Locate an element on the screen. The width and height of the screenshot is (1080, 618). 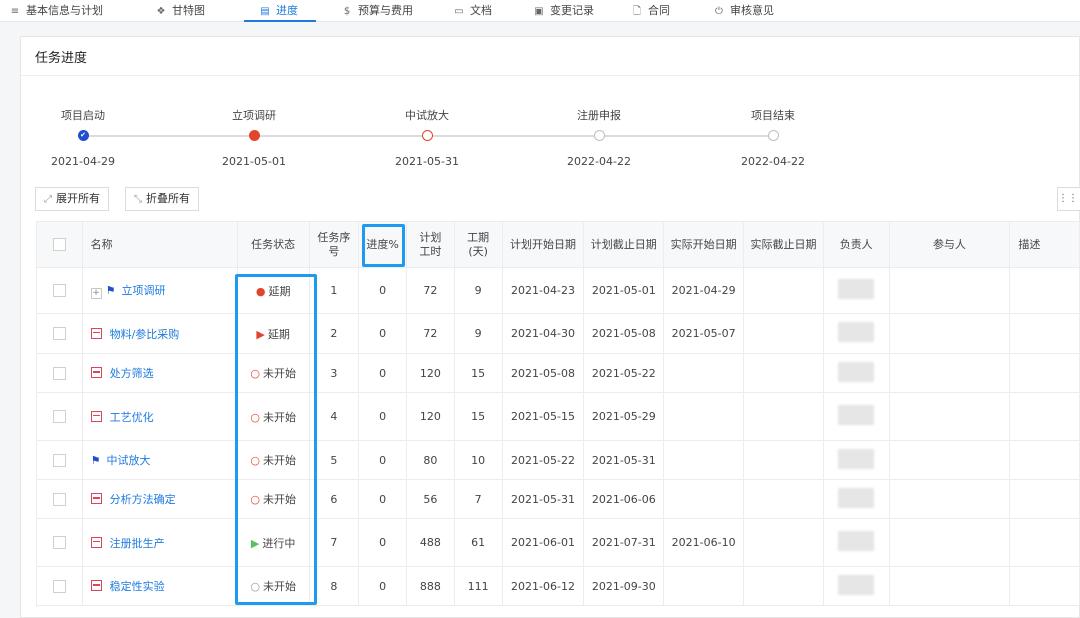
button-label: 折叠所有 is located at coordinates (168, 198).